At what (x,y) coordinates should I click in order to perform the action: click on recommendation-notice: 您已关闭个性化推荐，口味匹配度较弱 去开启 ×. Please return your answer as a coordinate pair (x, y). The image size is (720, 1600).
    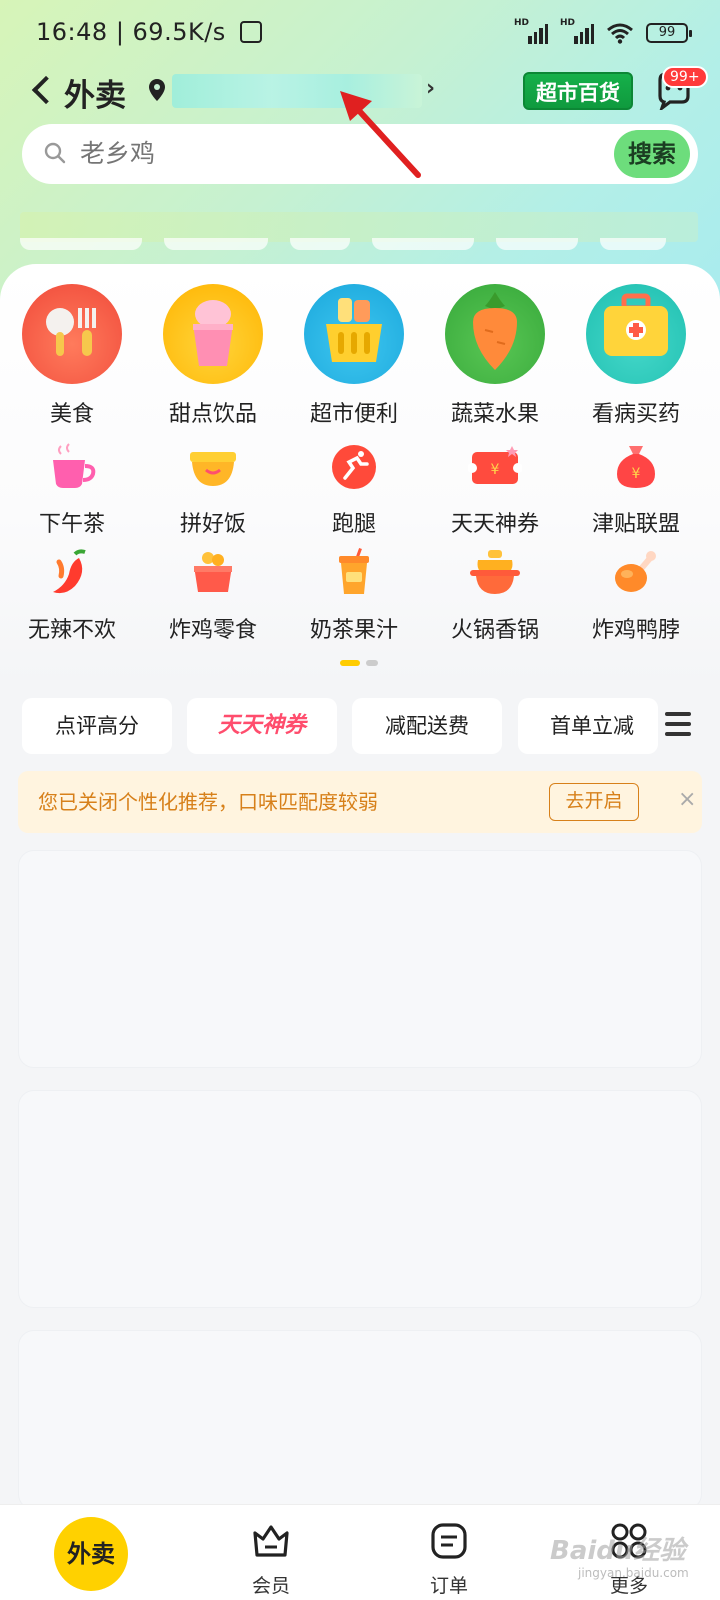
    Looking at the image, I should click on (360, 802).